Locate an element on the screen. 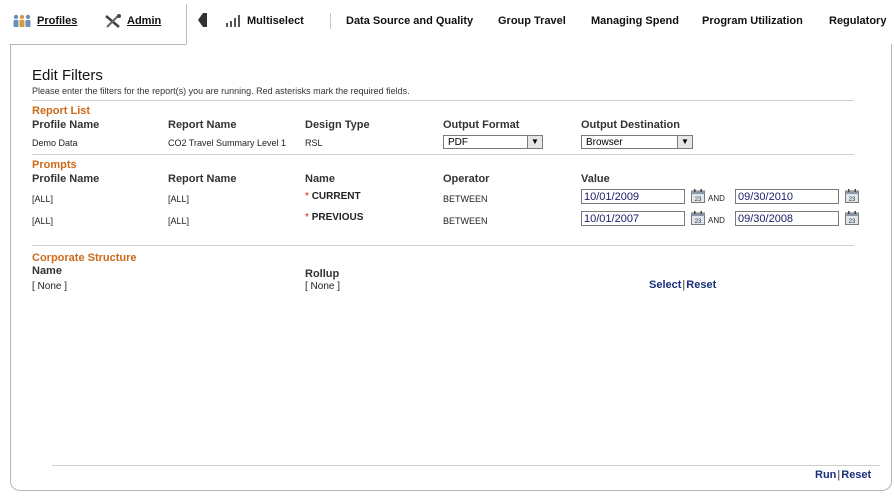  admin-label: Admin is located at coordinates (144, 21).